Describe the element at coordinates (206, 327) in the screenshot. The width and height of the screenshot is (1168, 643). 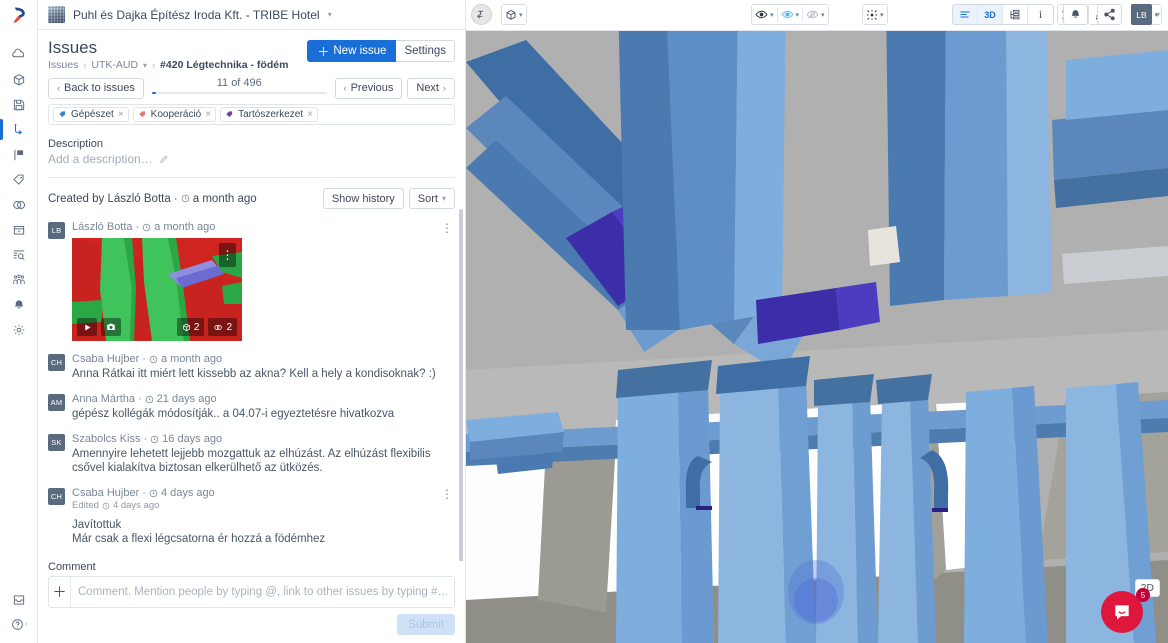
I see `snapshot-right-actions: 2 2` at that location.